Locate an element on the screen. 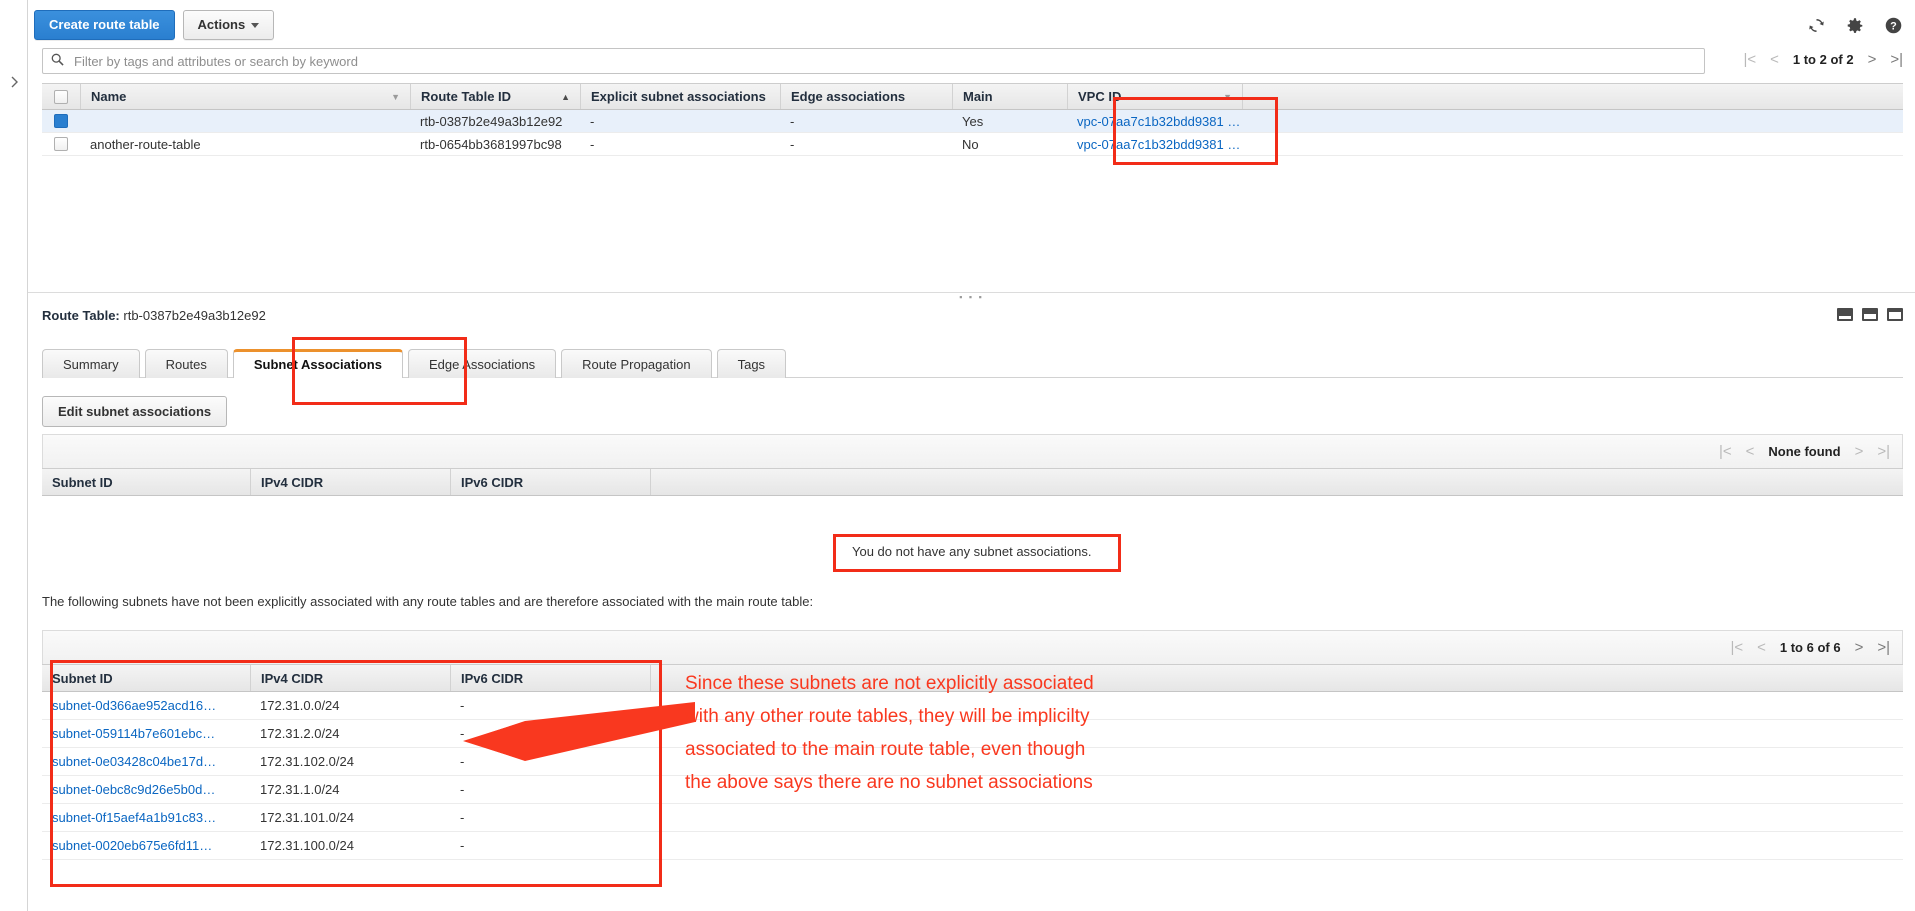 The width and height of the screenshot is (1915, 911). view-split-icon is located at coordinates (1870, 314).